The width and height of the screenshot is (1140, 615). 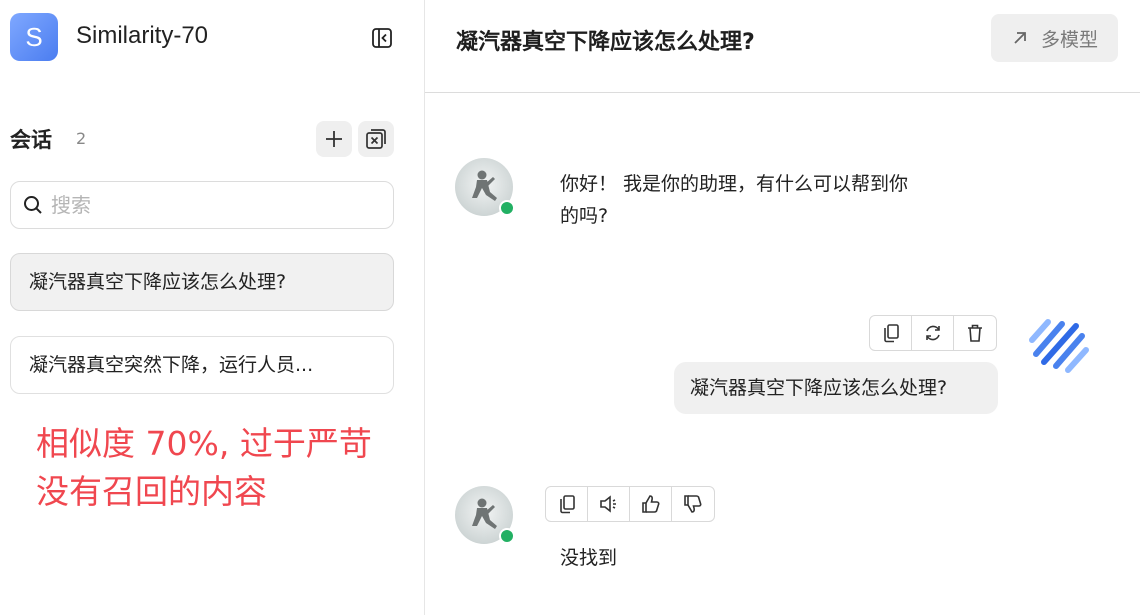 I want to click on multi-model-button: 多模型, so click(x=1054, y=38).